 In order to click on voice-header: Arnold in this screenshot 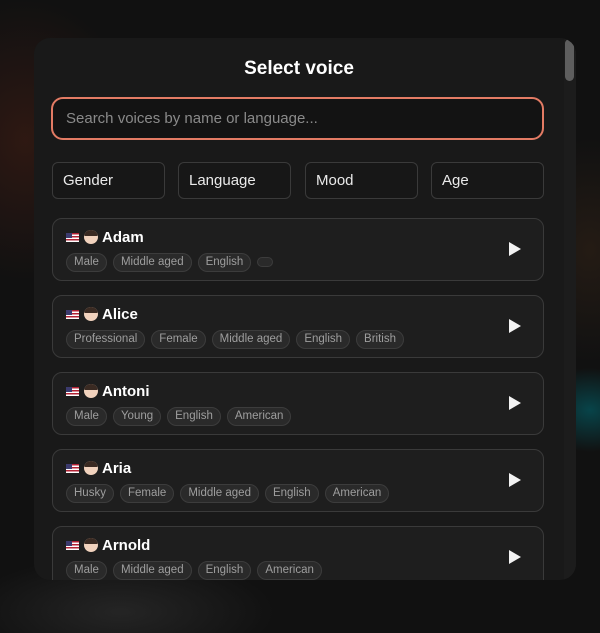, I will do `click(108, 545)`.